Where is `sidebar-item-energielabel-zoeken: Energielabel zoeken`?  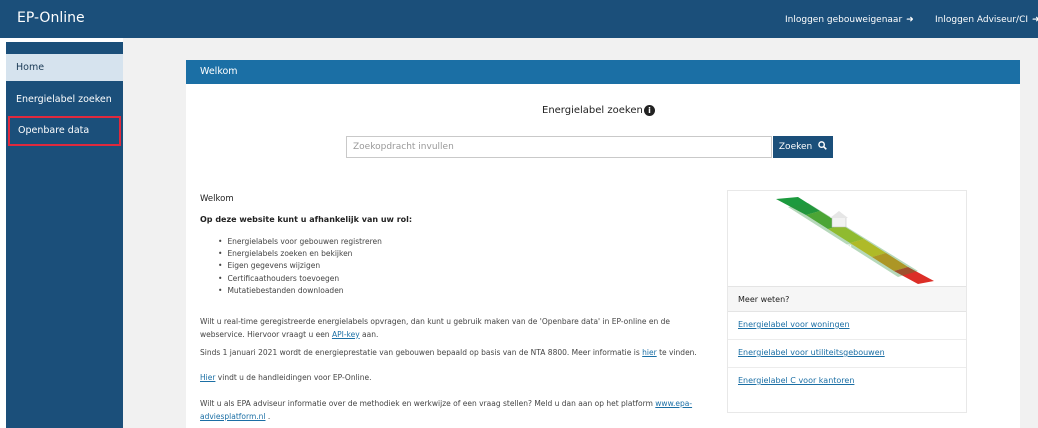 sidebar-item-energielabel-zoeken: Energielabel zoeken is located at coordinates (64, 99).